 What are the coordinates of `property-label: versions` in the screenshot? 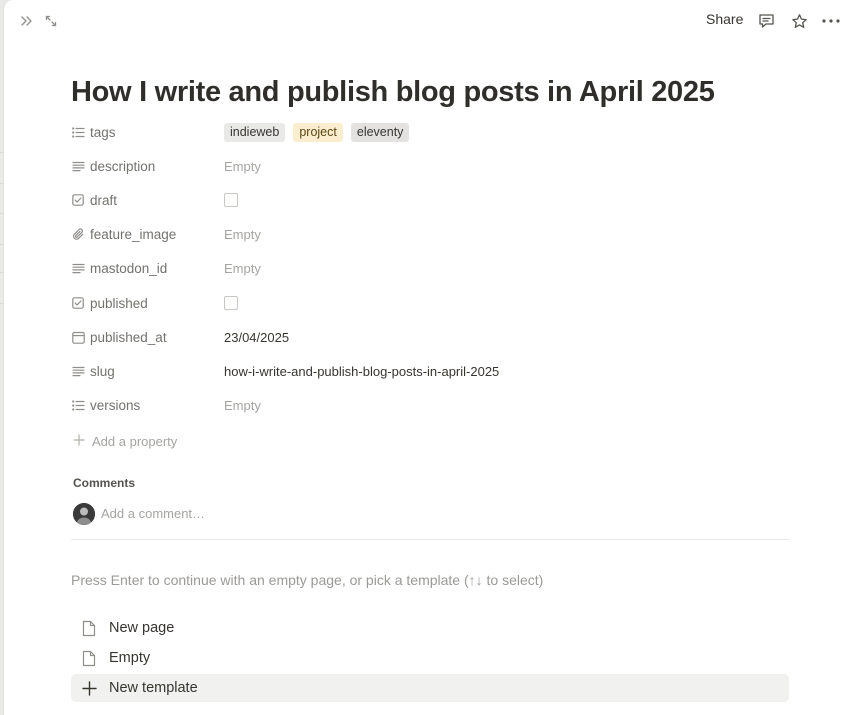 It's located at (115, 405).